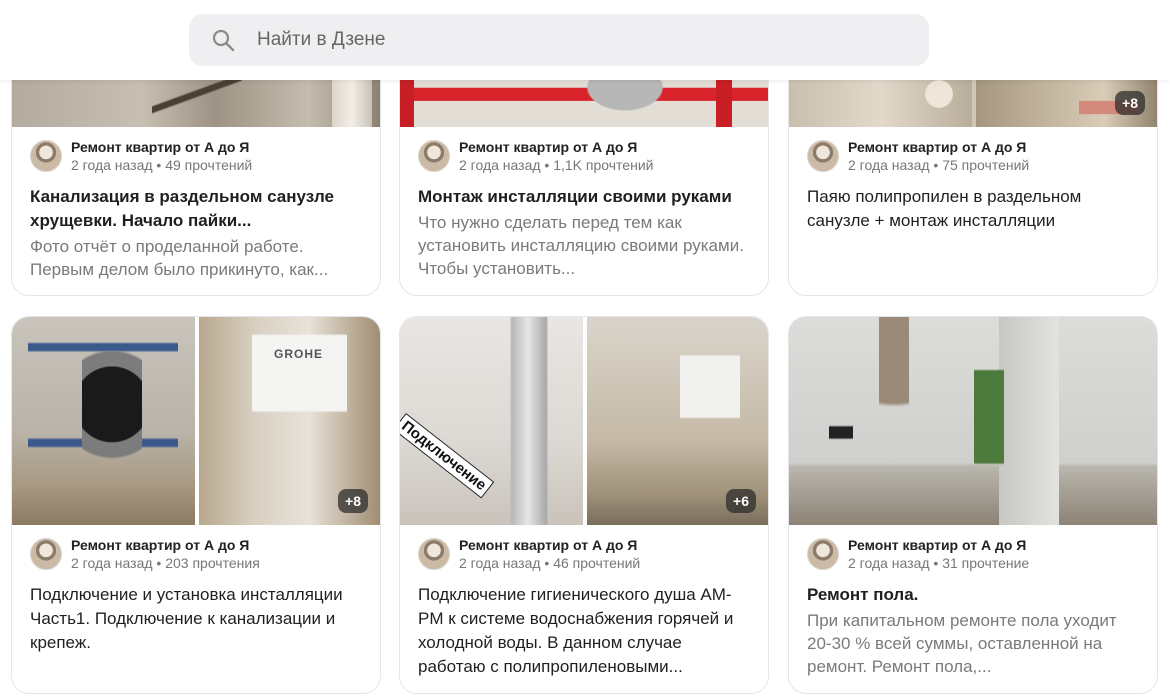 The width and height of the screenshot is (1170, 700). I want to click on top-bar, so click(585, 40).